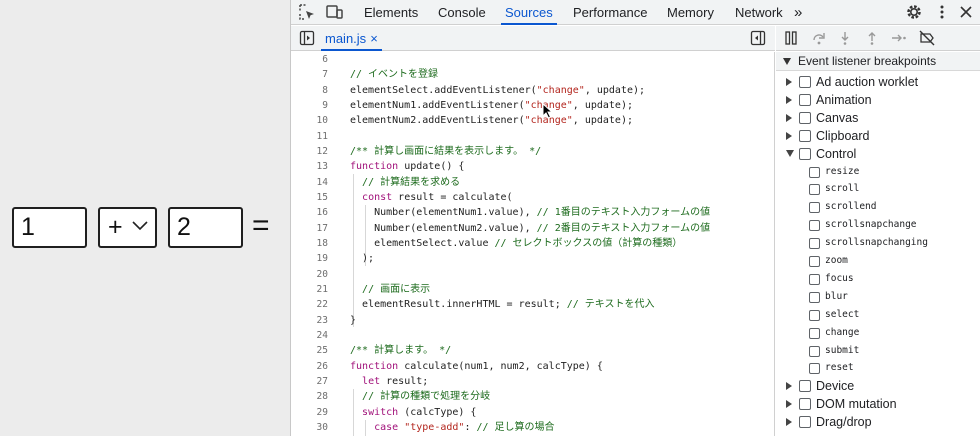 This screenshot has height=436, width=980. Describe the element at coordinates (532, 335) in the screenshot. I see `code-line: 24` at that location.